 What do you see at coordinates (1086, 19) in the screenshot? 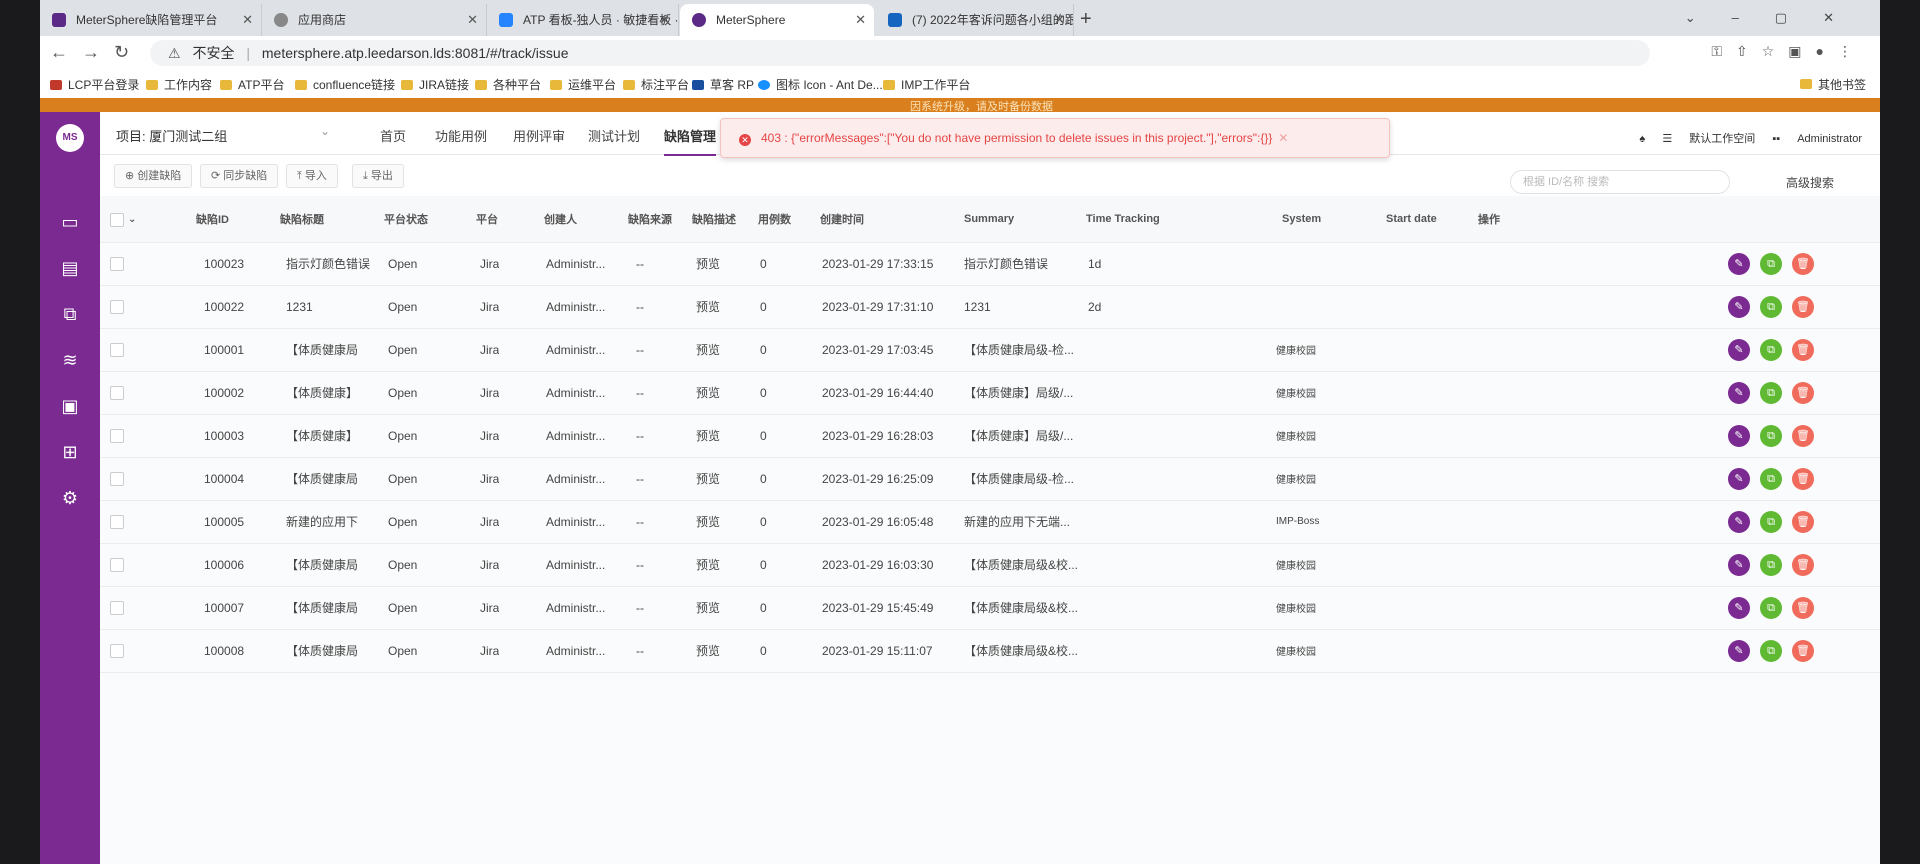
I see `new-tab-button: +` at bounding box center [1086, 19].